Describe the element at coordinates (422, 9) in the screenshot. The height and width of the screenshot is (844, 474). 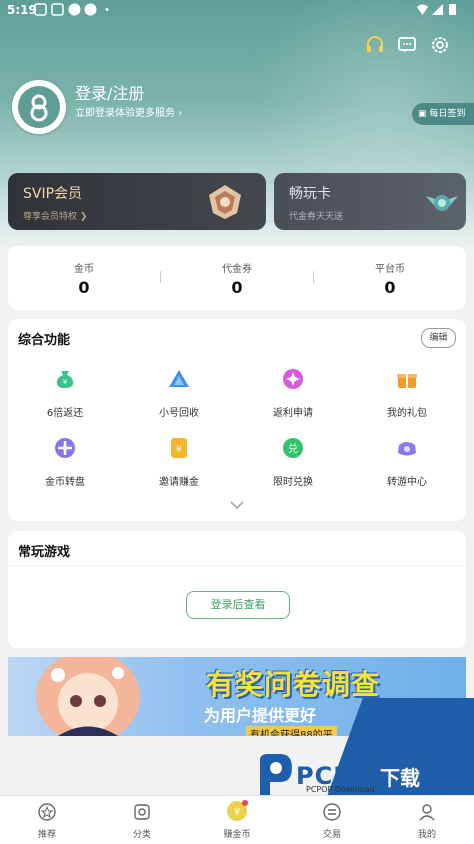
I see `wifi-icon` at that location.